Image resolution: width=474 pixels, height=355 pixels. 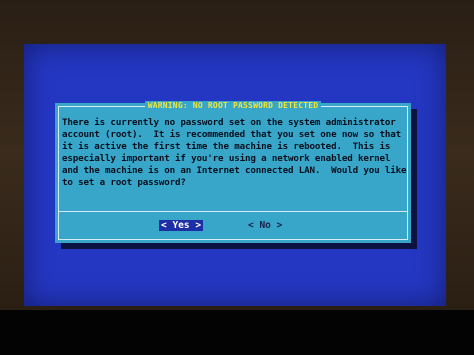 I want to click on dialog-title-text: WARNING: NO ROOT PASSWORD DETECTED, so click(x=233, y=105).